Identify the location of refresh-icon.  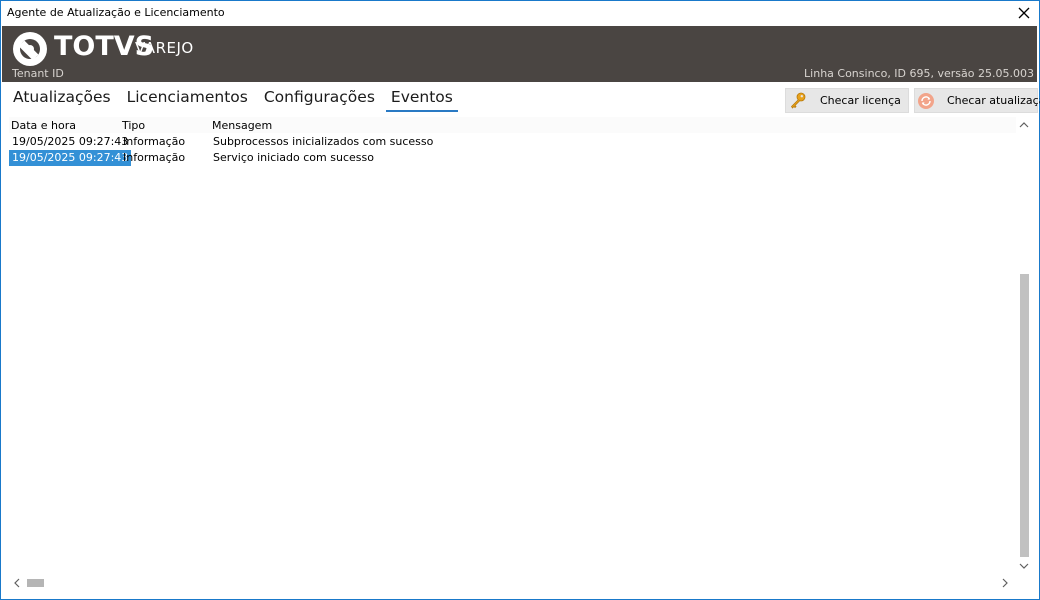
(926, 101).